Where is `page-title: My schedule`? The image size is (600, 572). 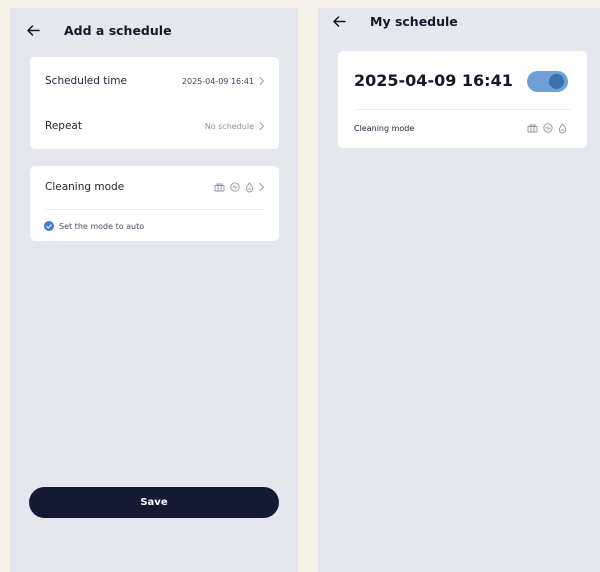 page-title: My schedule is located at coordinates (414, 21).